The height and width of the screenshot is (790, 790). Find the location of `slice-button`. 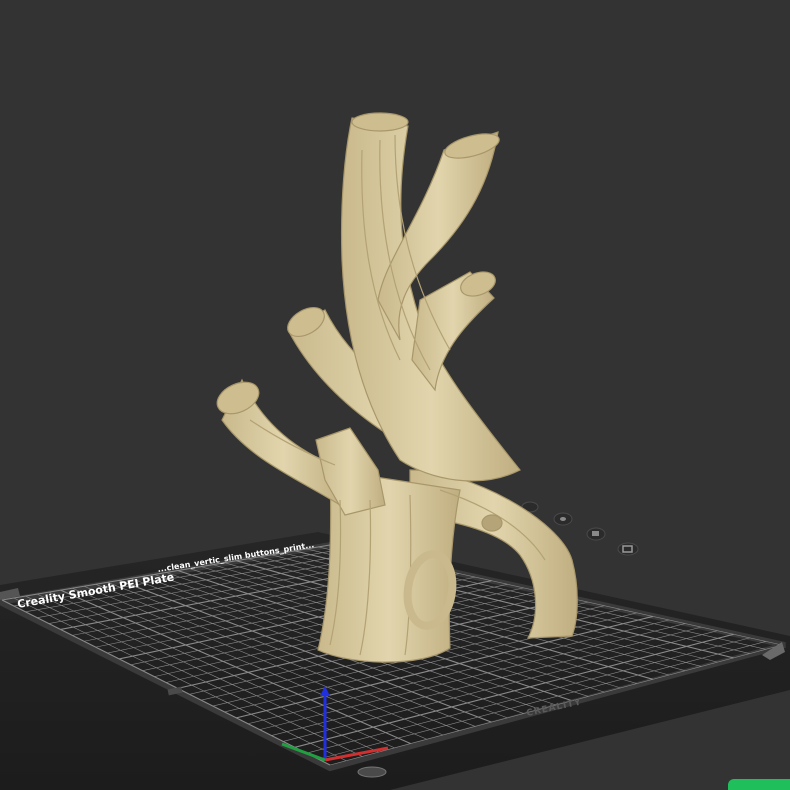

slice-button is located at coordinates (759, 784).